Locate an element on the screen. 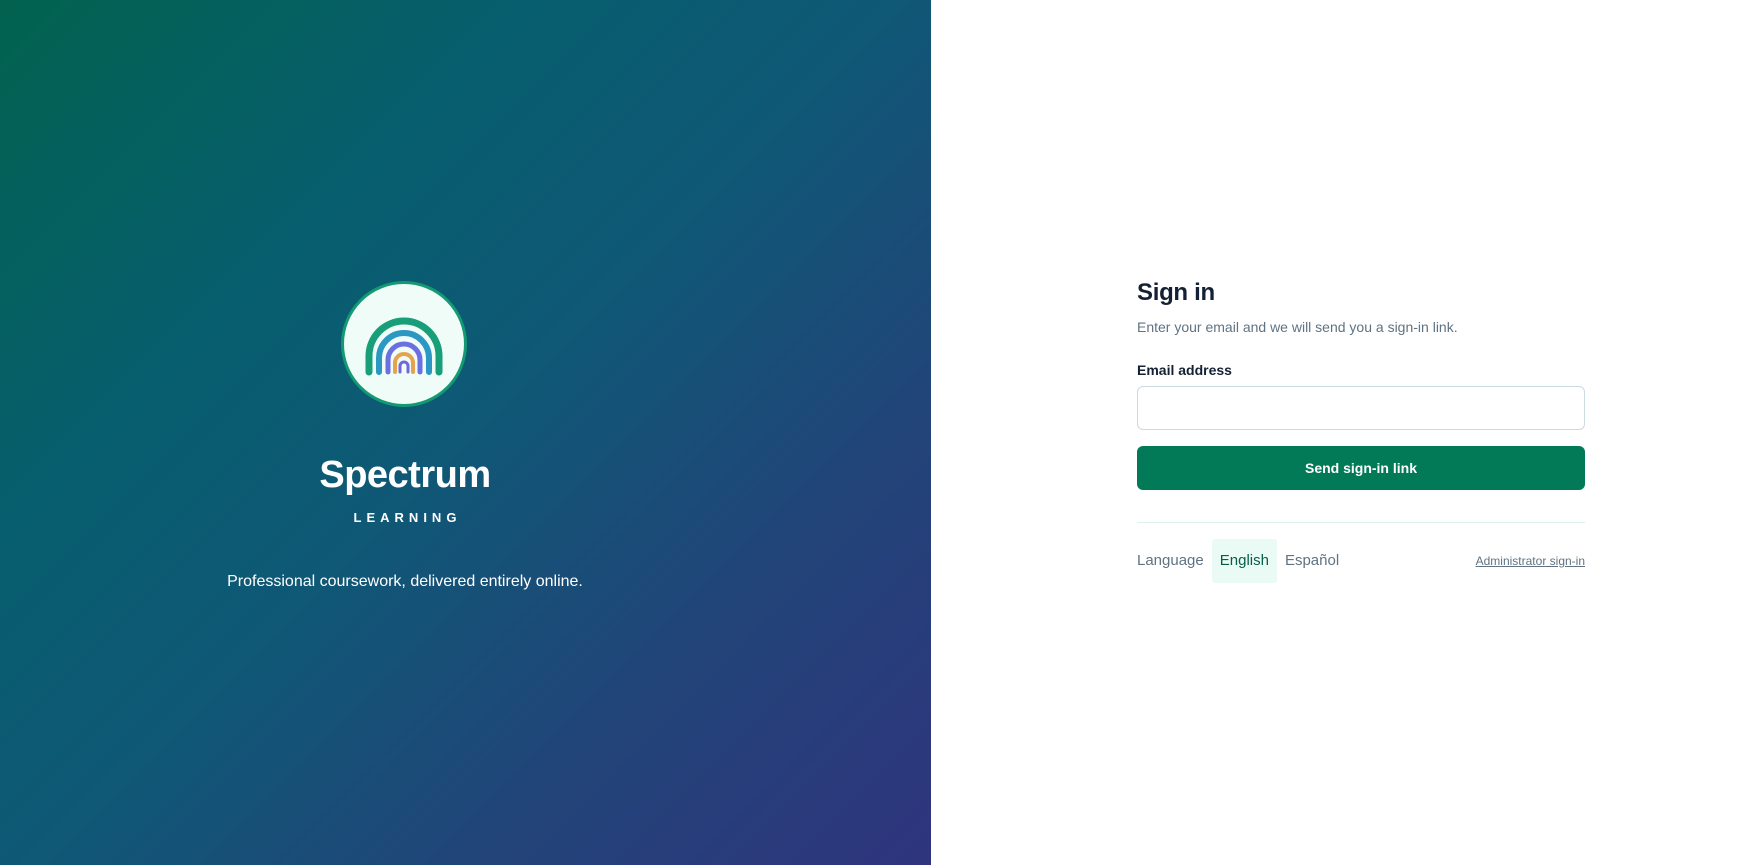  language-option-english: English is located at coordinates (1244, 560).